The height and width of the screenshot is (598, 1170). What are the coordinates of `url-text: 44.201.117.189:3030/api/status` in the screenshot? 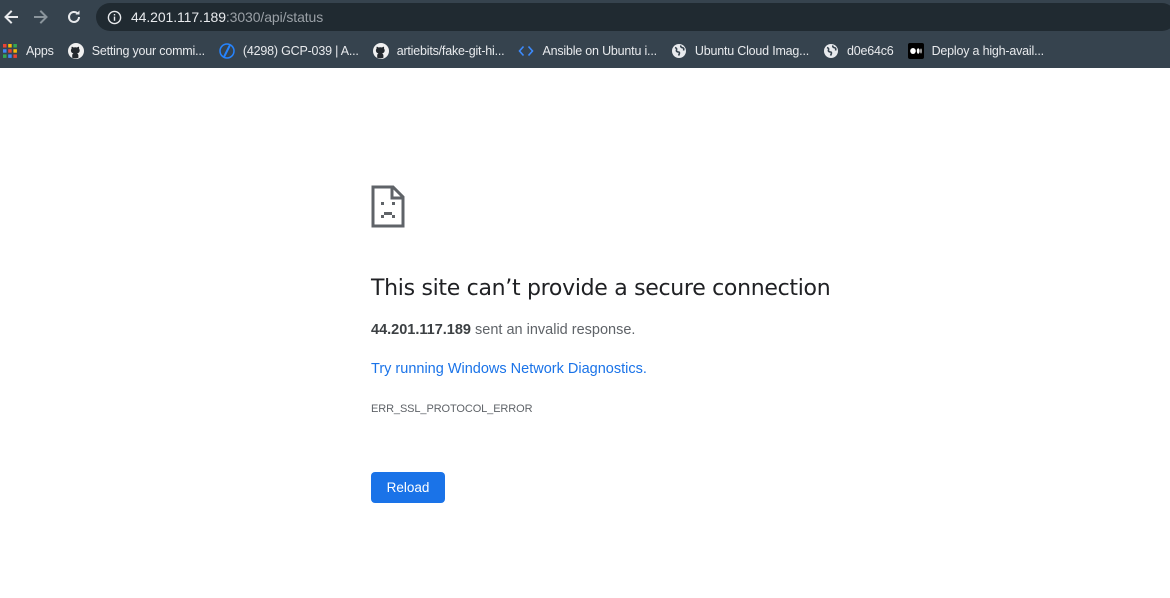 It's located at (227, 17).